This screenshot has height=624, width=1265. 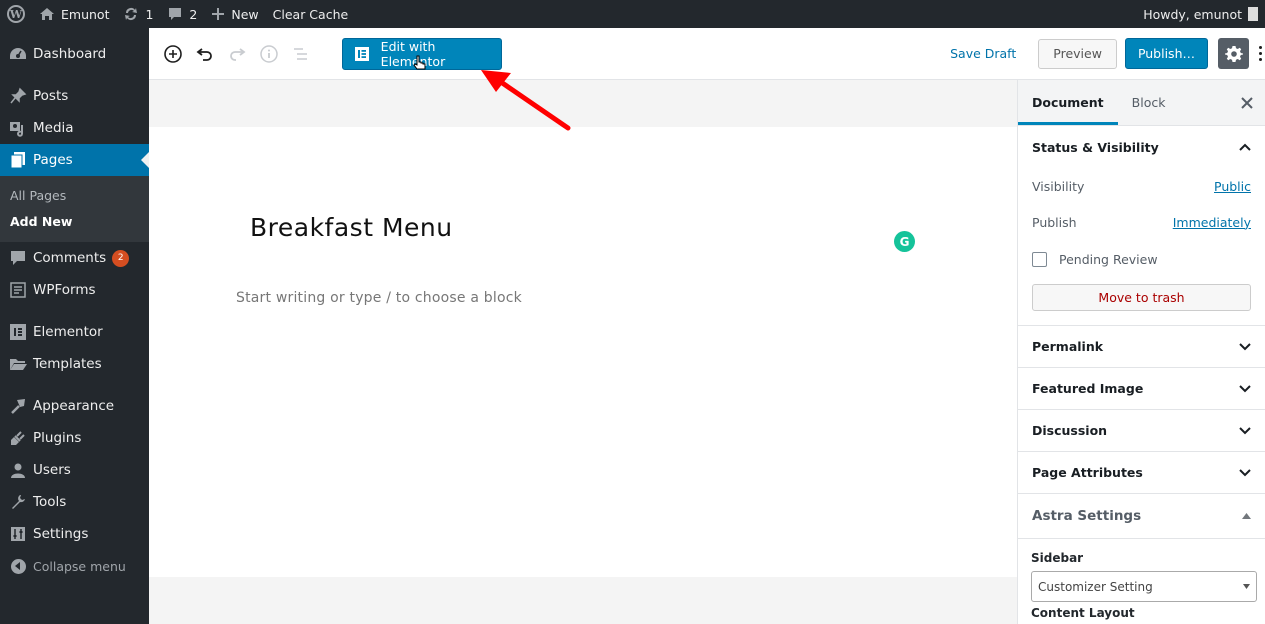 I want to click on sidebar-item-pages: Pages, so click(x=74, y=160).